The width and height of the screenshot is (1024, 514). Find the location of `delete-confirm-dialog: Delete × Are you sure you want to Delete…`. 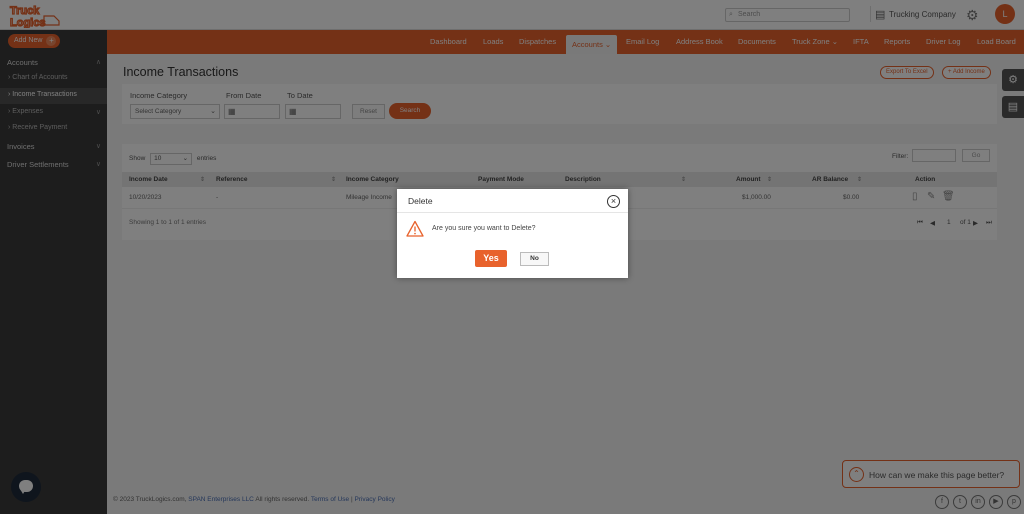

delete-confirm-dialog: Delete × Are you sure you want to Delete… is located at coordinates (512, 233).